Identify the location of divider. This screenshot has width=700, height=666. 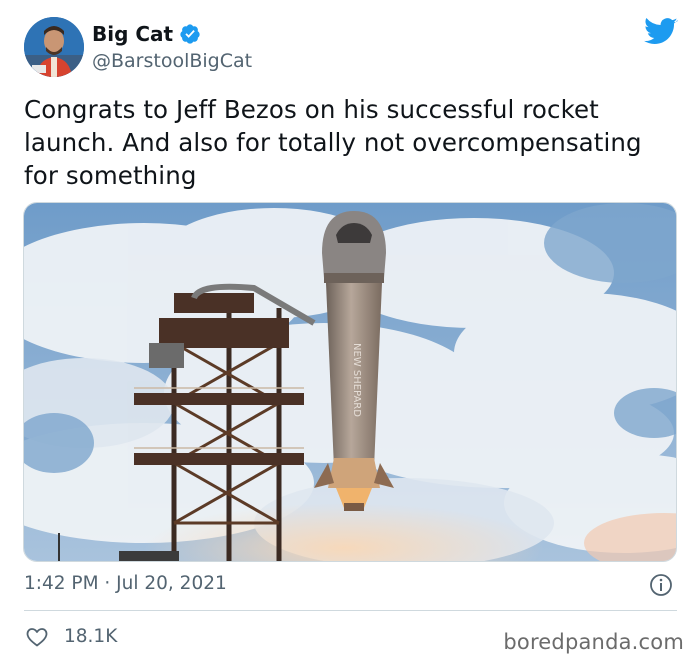
(350, 610).